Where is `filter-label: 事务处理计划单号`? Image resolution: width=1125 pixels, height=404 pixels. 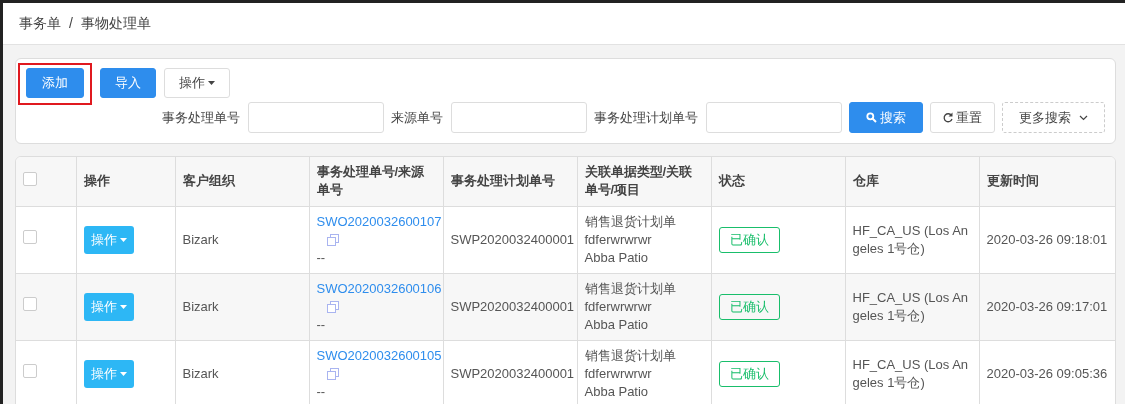
filter-label: 事务处理计划单号 is located at coordinates (646, 117).